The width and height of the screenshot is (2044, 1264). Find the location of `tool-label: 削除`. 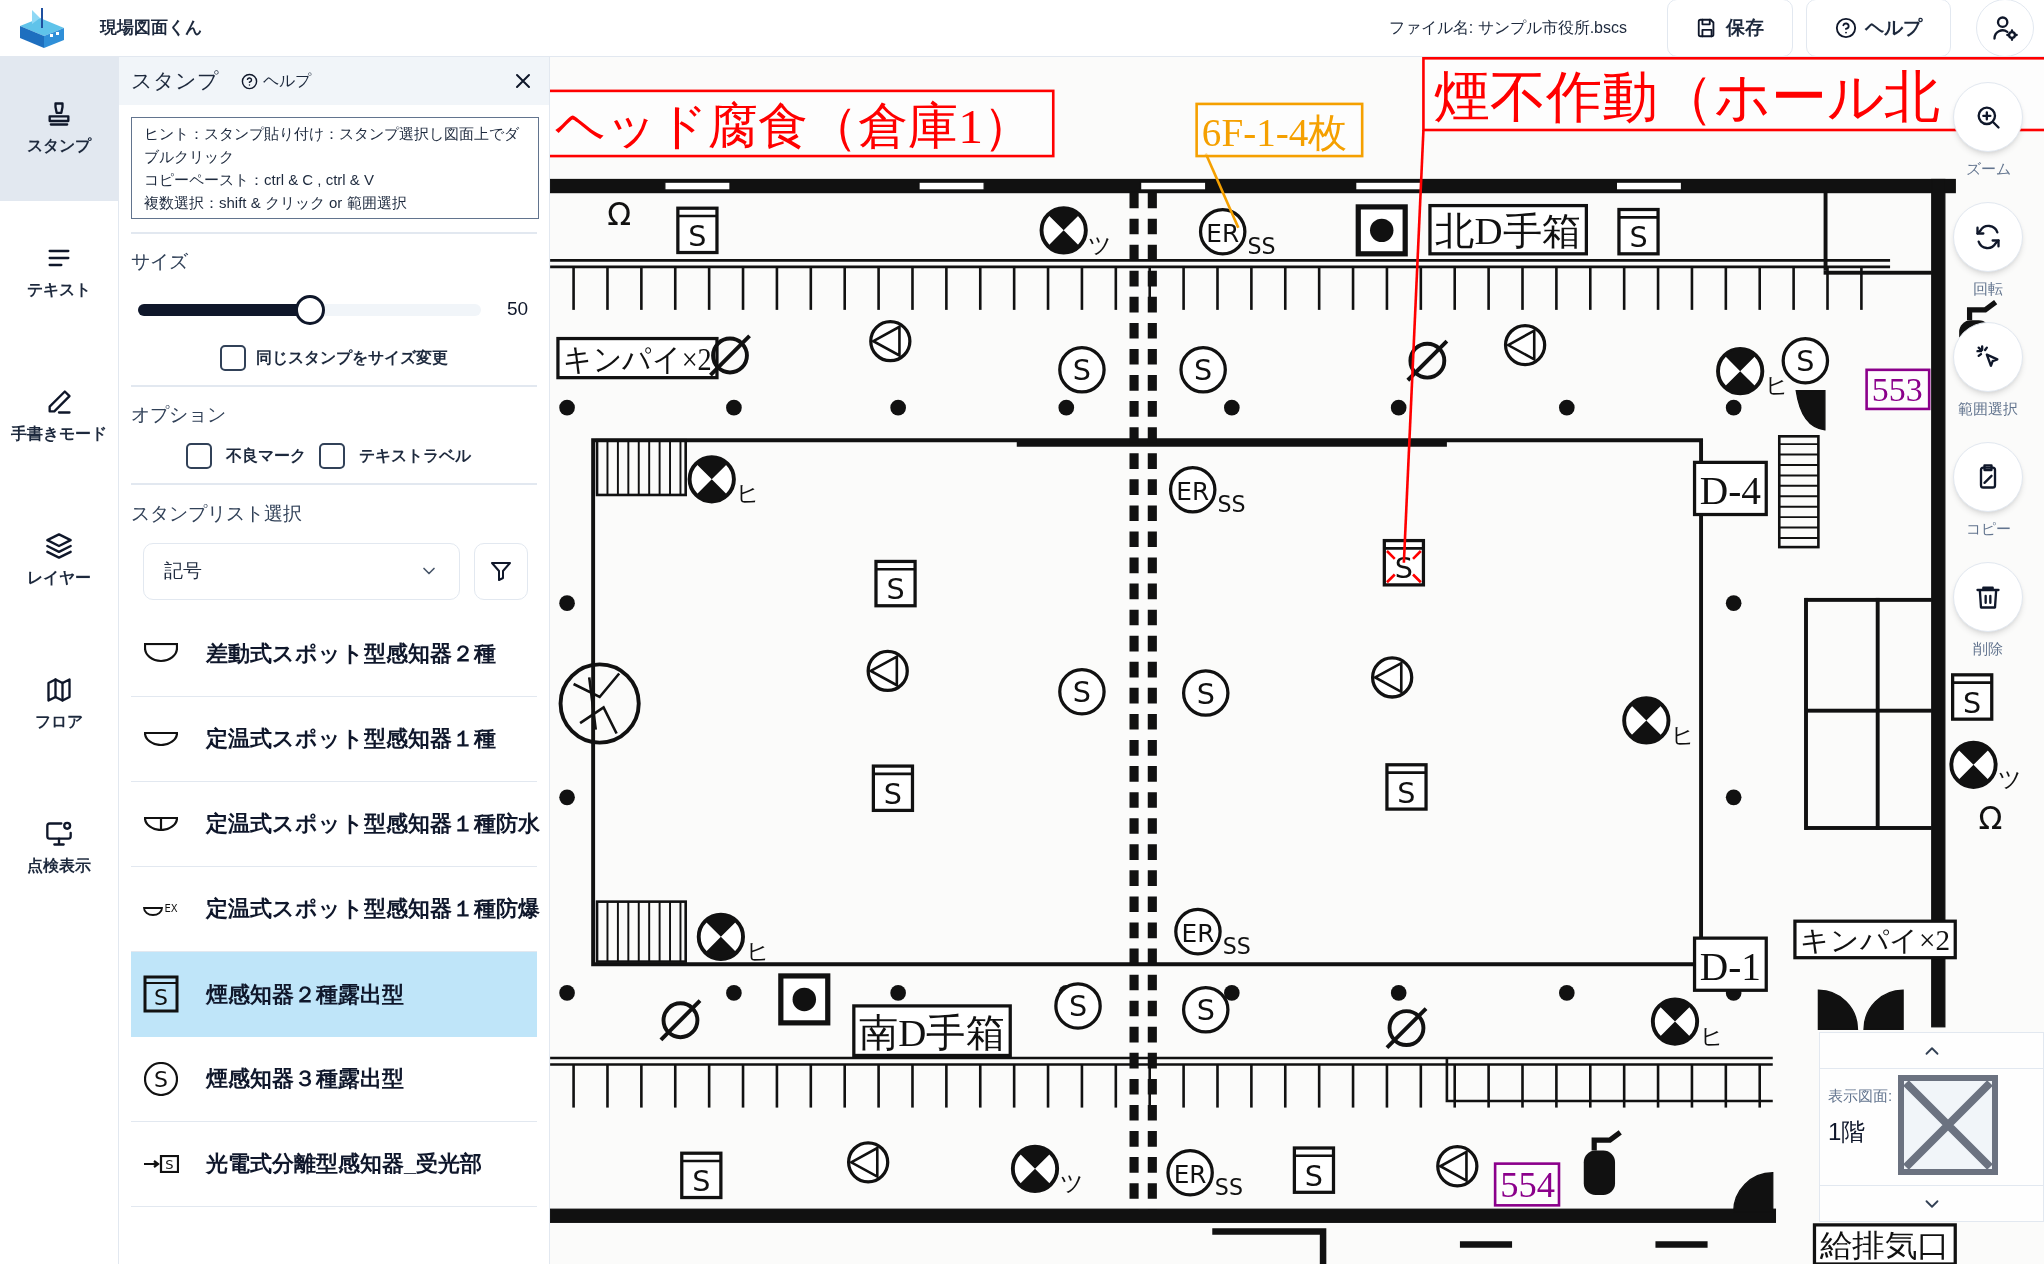

tool-label: 削除 is located at coordinates (1988, 649).